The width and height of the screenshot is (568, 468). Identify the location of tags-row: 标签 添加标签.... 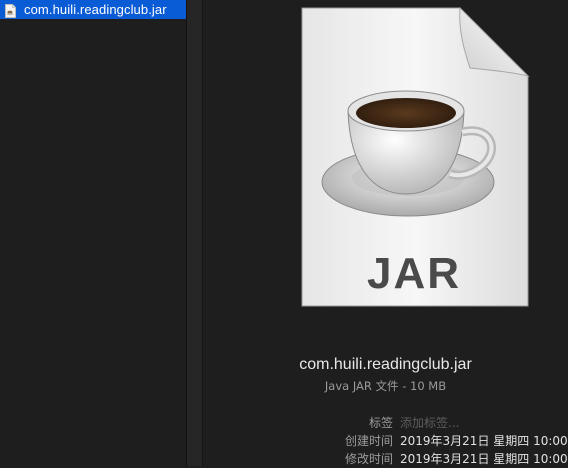
(385, 423).